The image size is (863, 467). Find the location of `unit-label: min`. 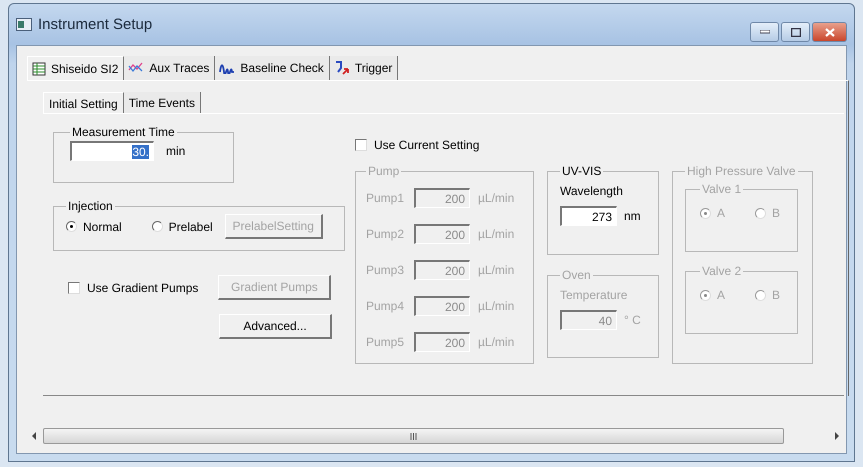

unit-label: min is located at coordinates (176, 151).